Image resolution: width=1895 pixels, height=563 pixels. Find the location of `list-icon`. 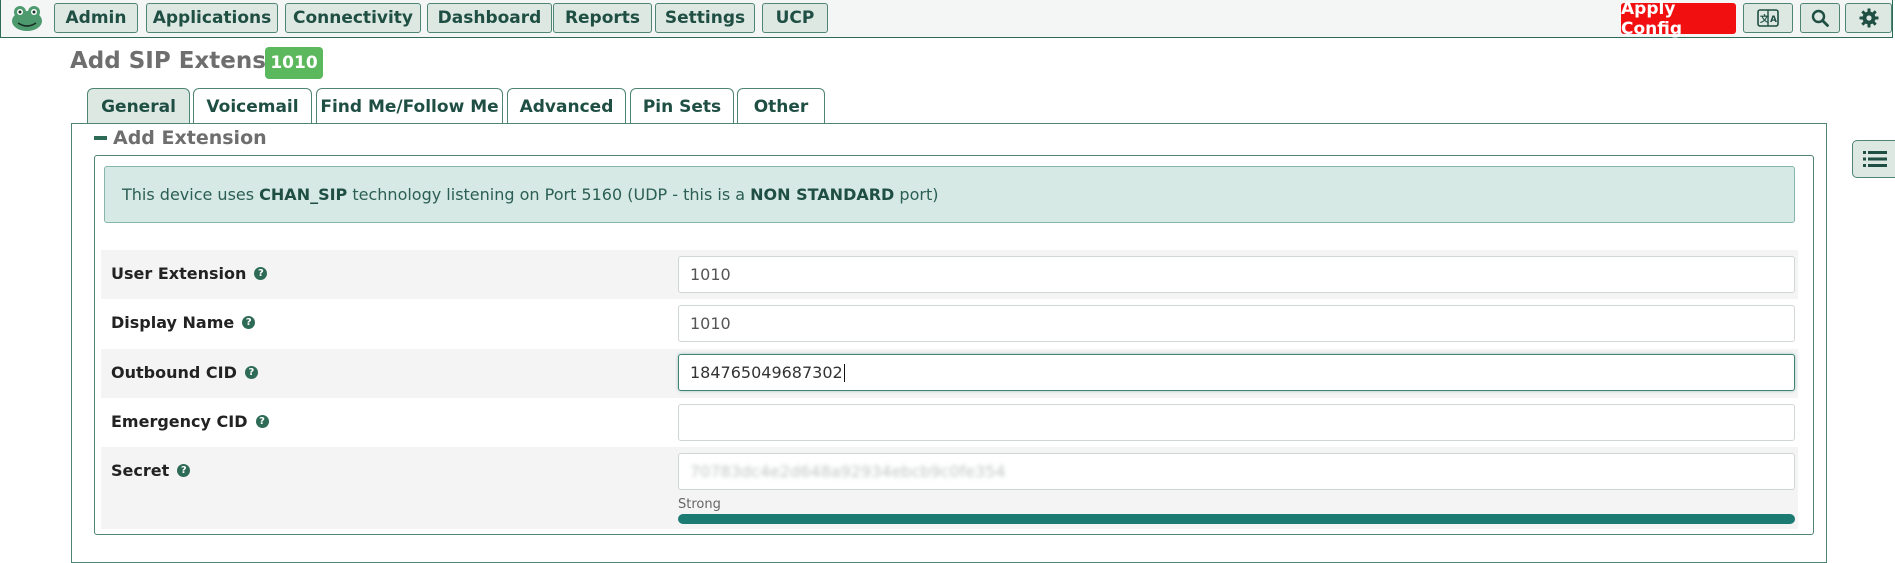

list-icon is located at coordinates (1875, 159).